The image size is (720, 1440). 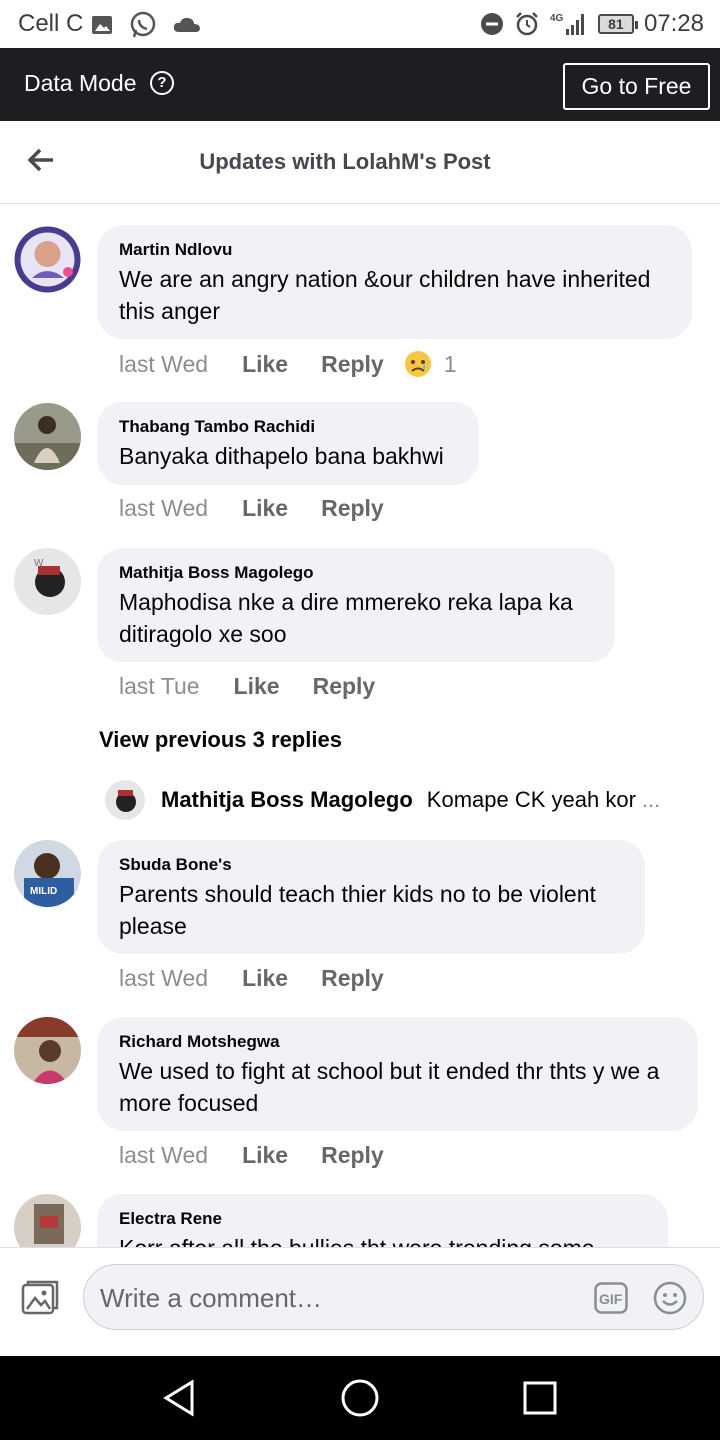 I want to click on clock: 07:28, so click(x=673, y=23).